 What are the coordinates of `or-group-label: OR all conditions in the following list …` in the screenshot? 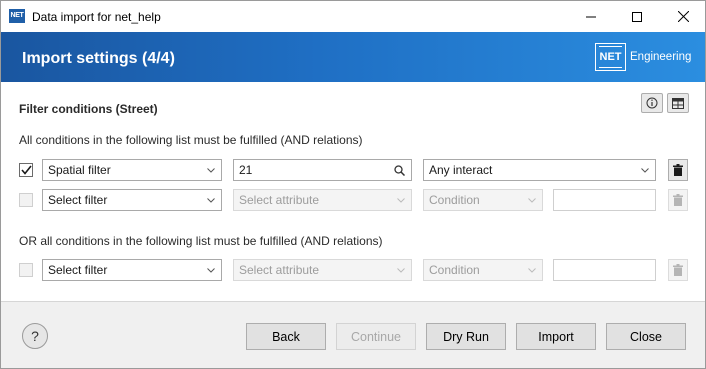 It's located at (201, 241).